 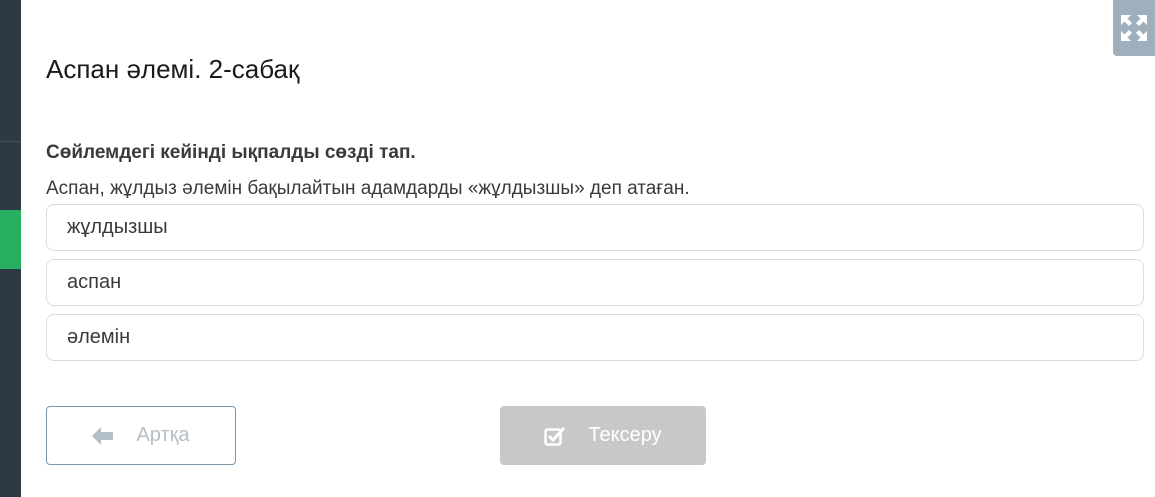 I want to click on fullscreen-button, so click(x=1134, y=28).